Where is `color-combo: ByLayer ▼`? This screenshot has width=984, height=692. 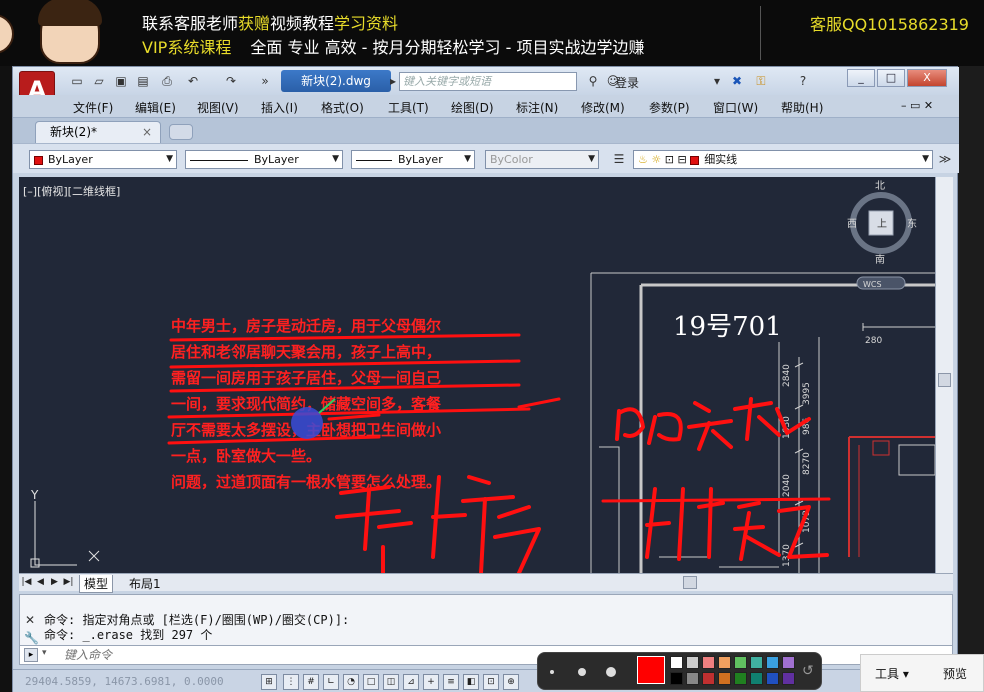 color-combo: ByLayer ▼ is located at coordinates (103, 159).